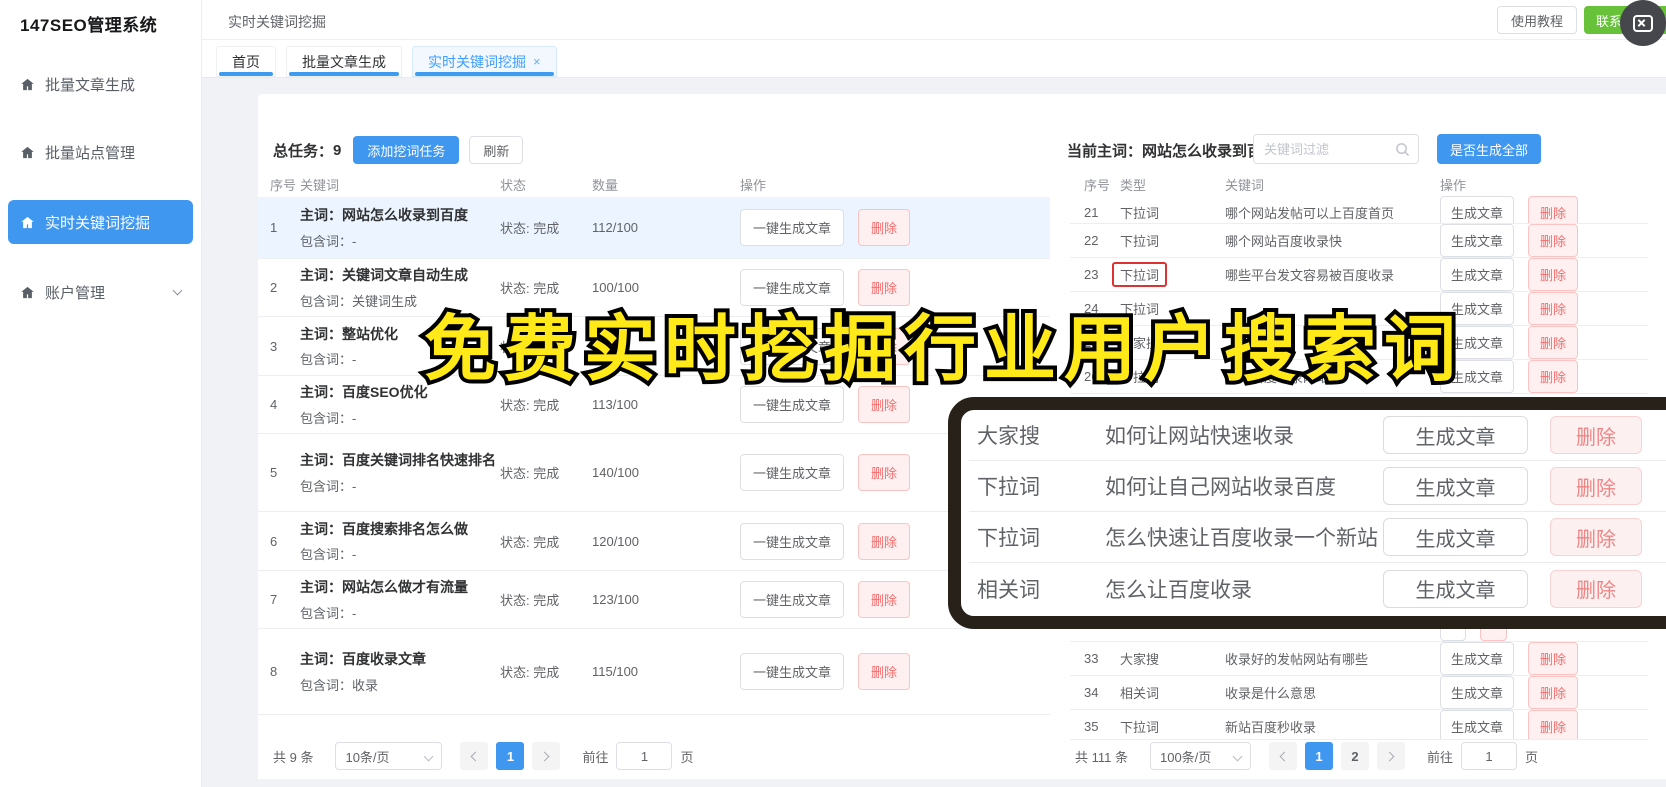  Describe the element at coordinates (344, 61) in the screenshot. I see `tab-批量文章生成: 批量文章生成` at that location.